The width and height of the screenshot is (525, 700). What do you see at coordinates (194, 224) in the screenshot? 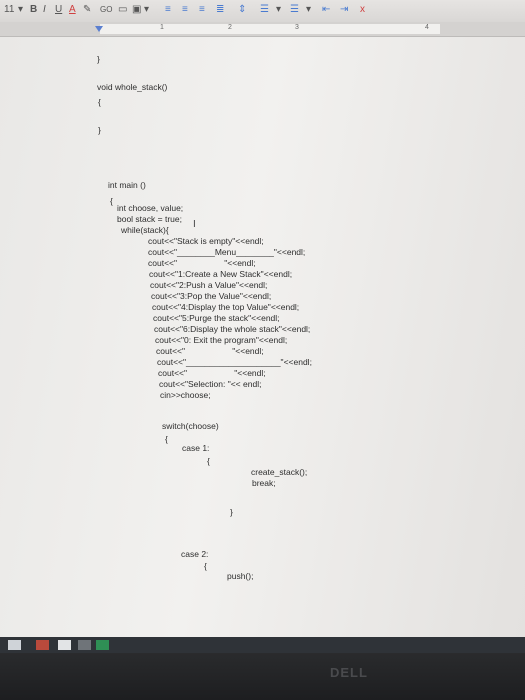
I see `text-cursor-icon: I` at bounding box center [194, 224].